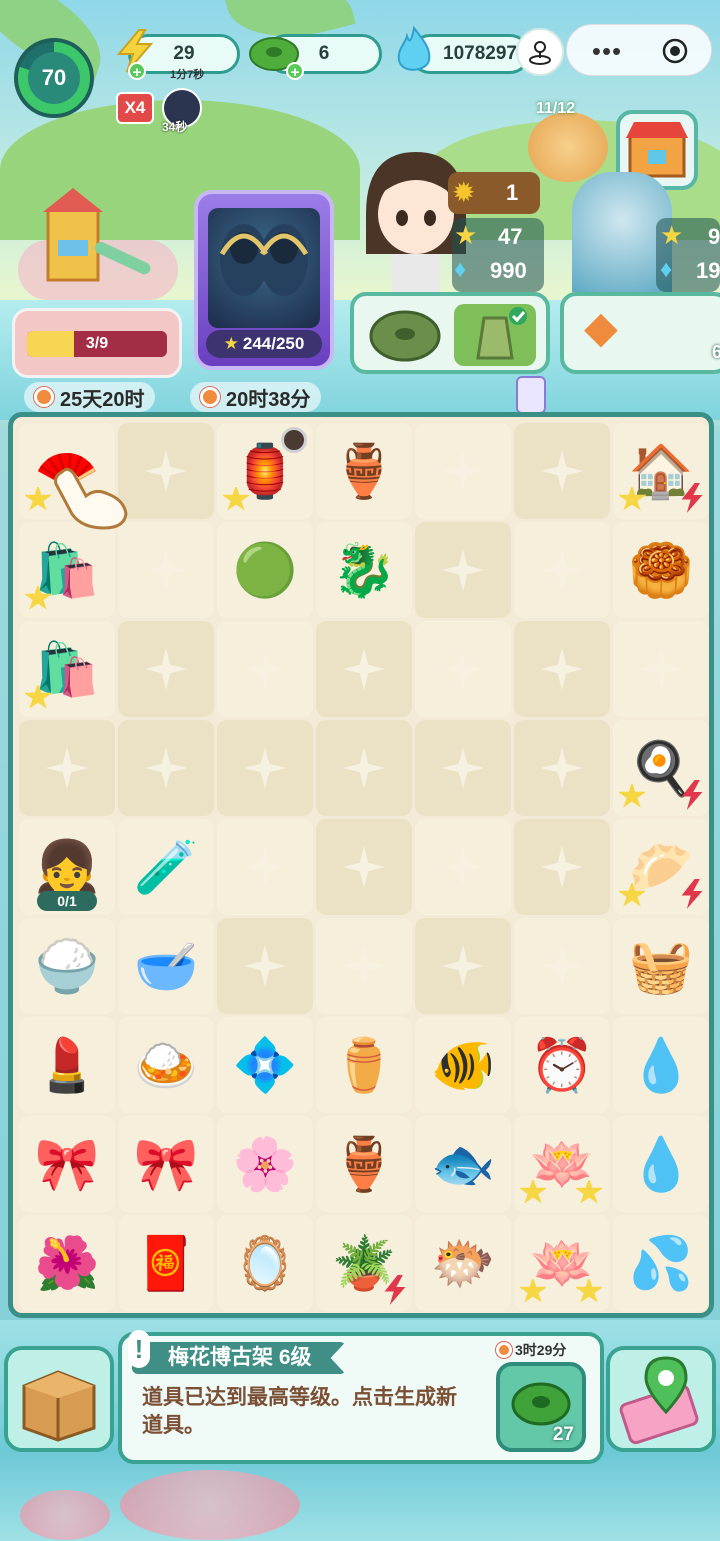 This screenshot has width=720, height=1541. What do you see at coordinates (364, 1164) in the screenshot?
I see `porcelain-vase-item: 🏺` at bounding box center [364, 1164].